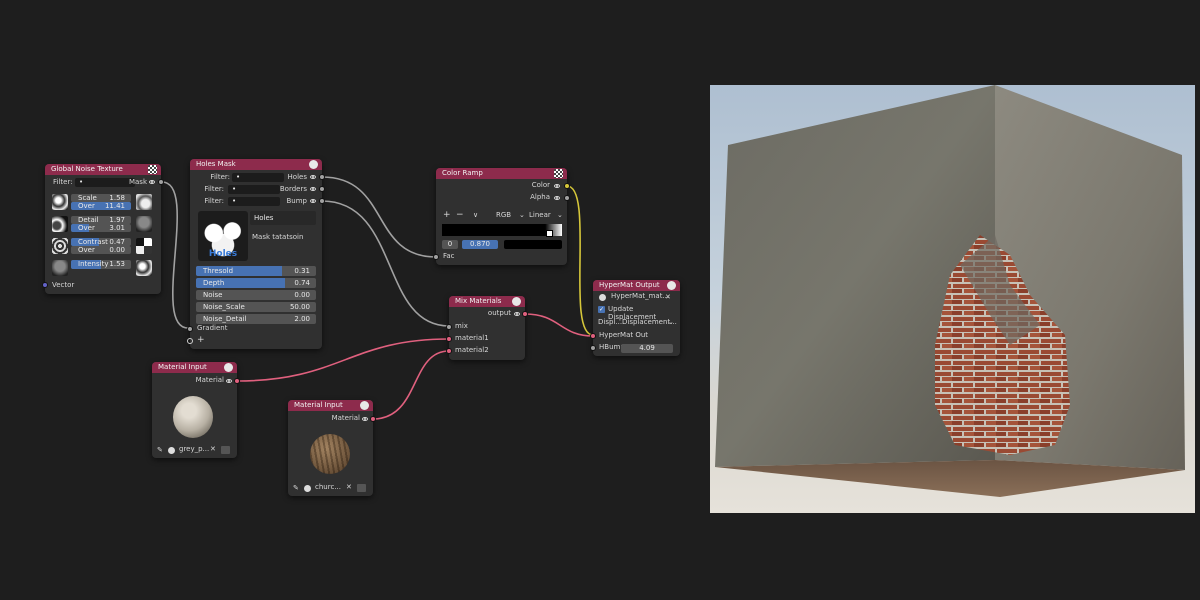 The height and width of the screenshot is (600, 1200). Describe the element at coordinates (487, 301) in the screenshot. I see `node-header: Mix Materials` at that location.